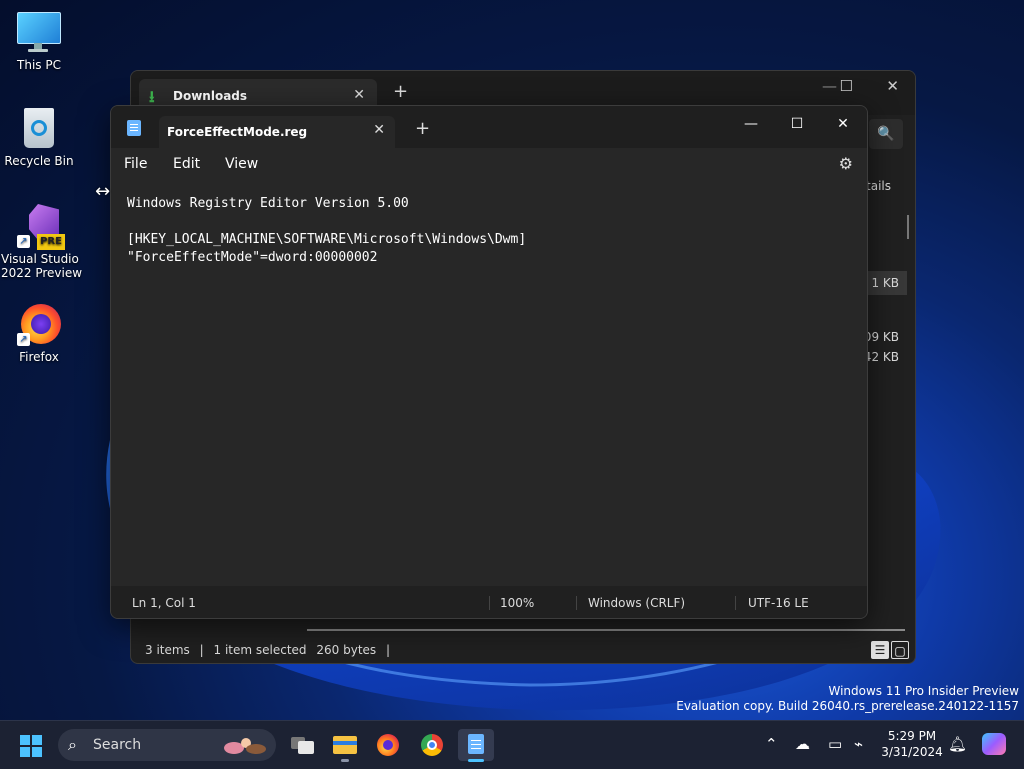 This screenshot has height=769, width=1024. I want to click on editor-line: "ForceEffectMode"=dword:00000002, so click(252, 257).